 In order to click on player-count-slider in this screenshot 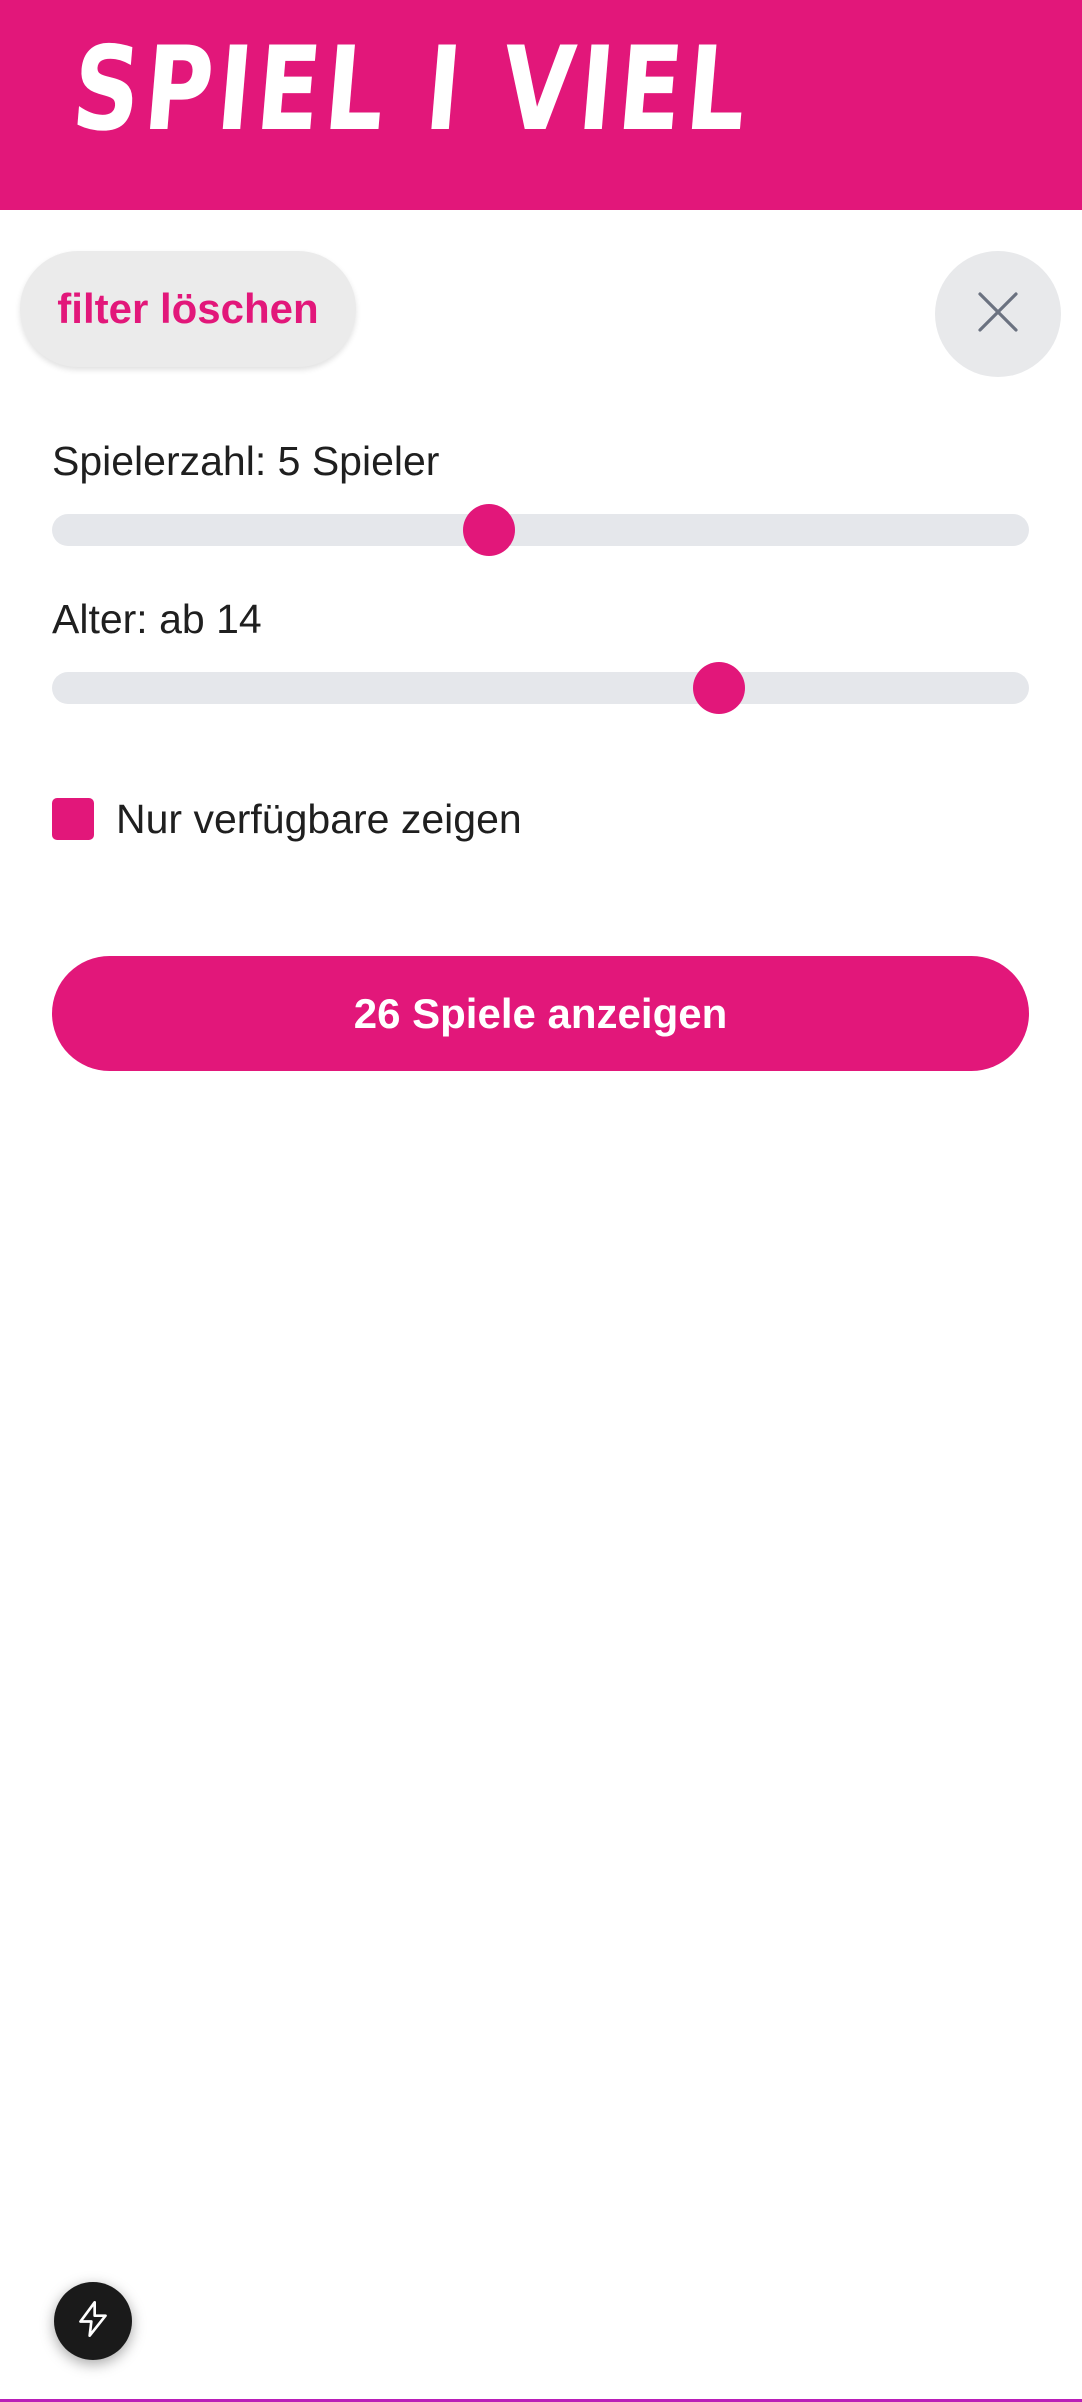, I will do `click(540, 530)`.